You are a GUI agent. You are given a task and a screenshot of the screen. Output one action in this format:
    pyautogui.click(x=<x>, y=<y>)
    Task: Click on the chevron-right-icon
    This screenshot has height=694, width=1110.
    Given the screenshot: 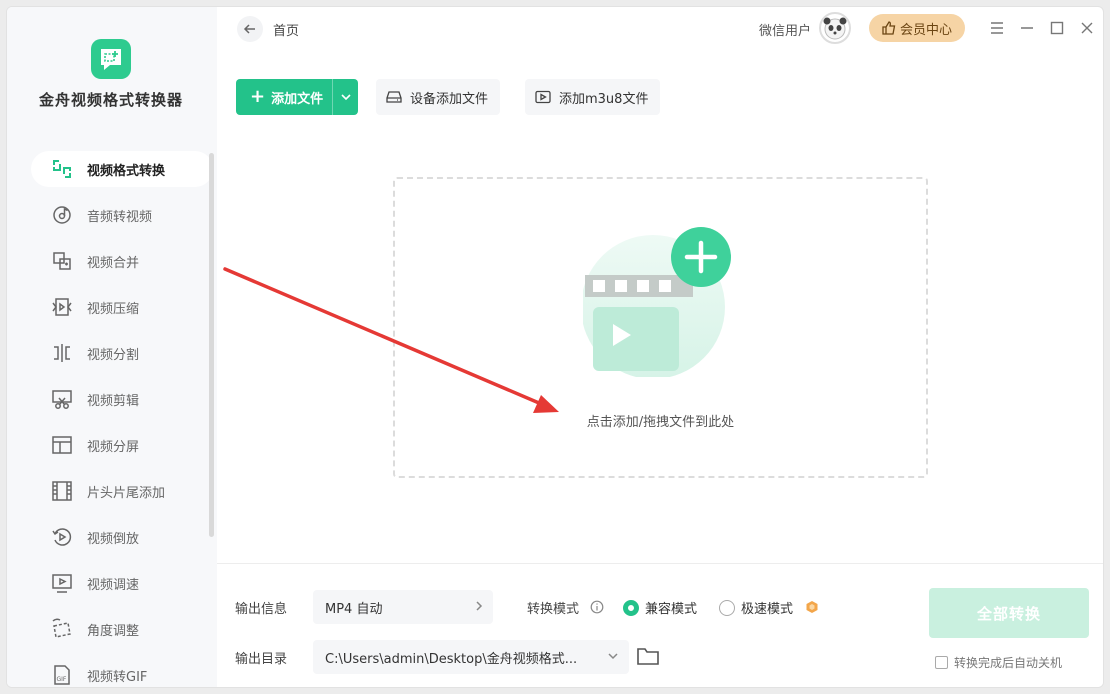 What is the action you would take?
    pyautogui.click(x=479, y=606)
    